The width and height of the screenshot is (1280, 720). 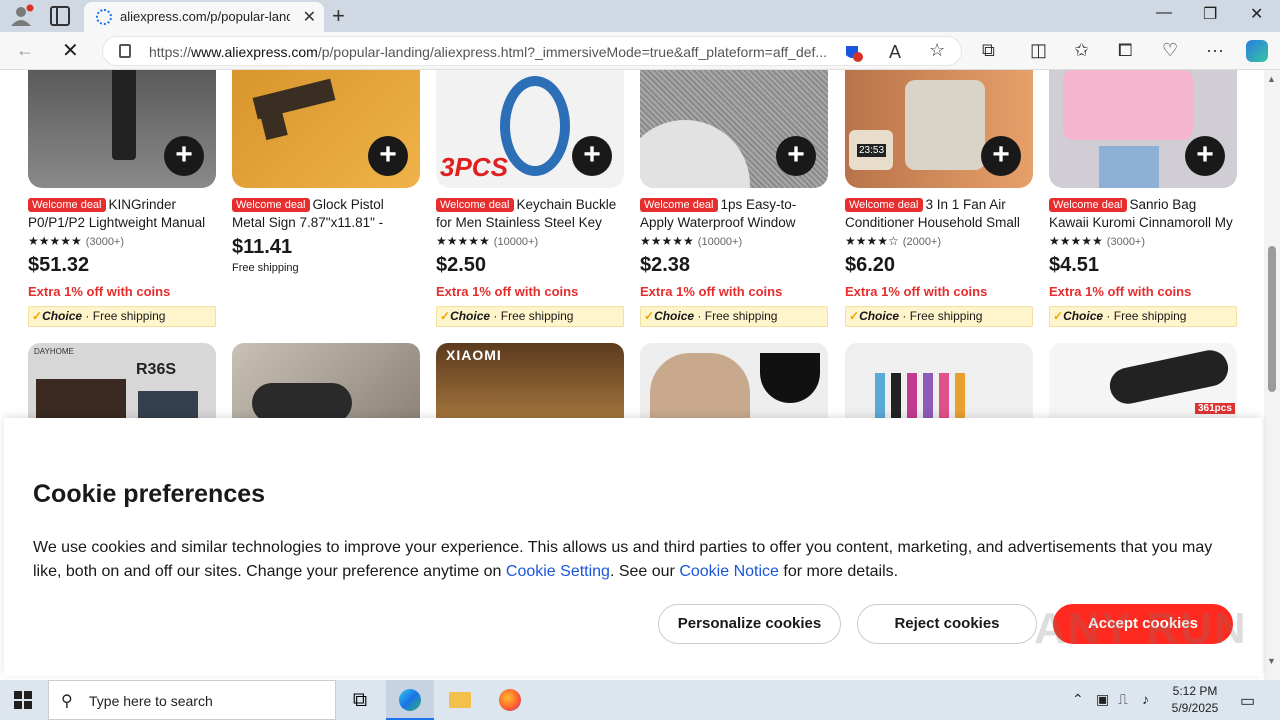 What do you see at coordinates (338, 16) in the screenshot?
I see `new-tab-button: +` at bounding box center [338, 16].